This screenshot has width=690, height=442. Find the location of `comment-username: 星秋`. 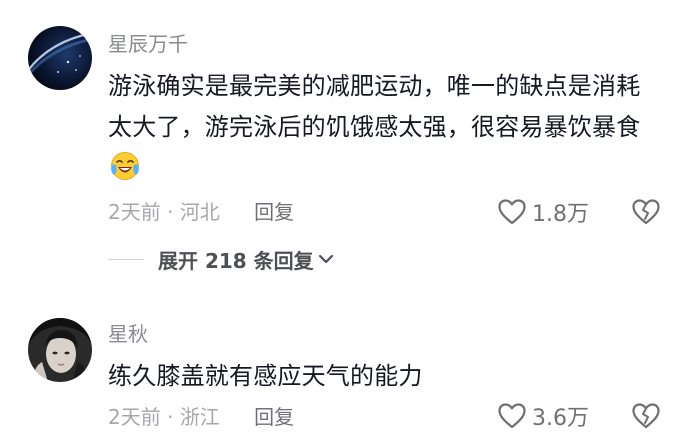

comment-username: 星秋 is located at coordinates (128, 334).